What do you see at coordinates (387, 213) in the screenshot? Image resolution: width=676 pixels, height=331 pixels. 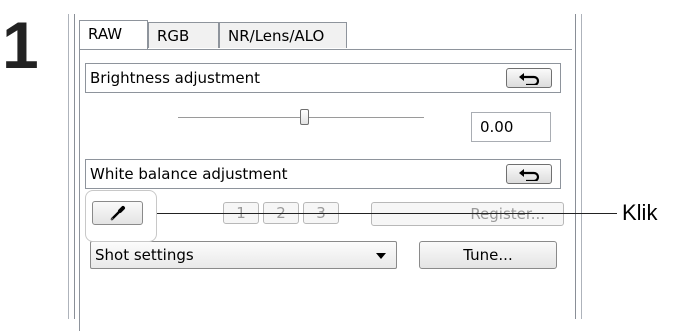 I see `callout-line` at bounding box center [387, 213].